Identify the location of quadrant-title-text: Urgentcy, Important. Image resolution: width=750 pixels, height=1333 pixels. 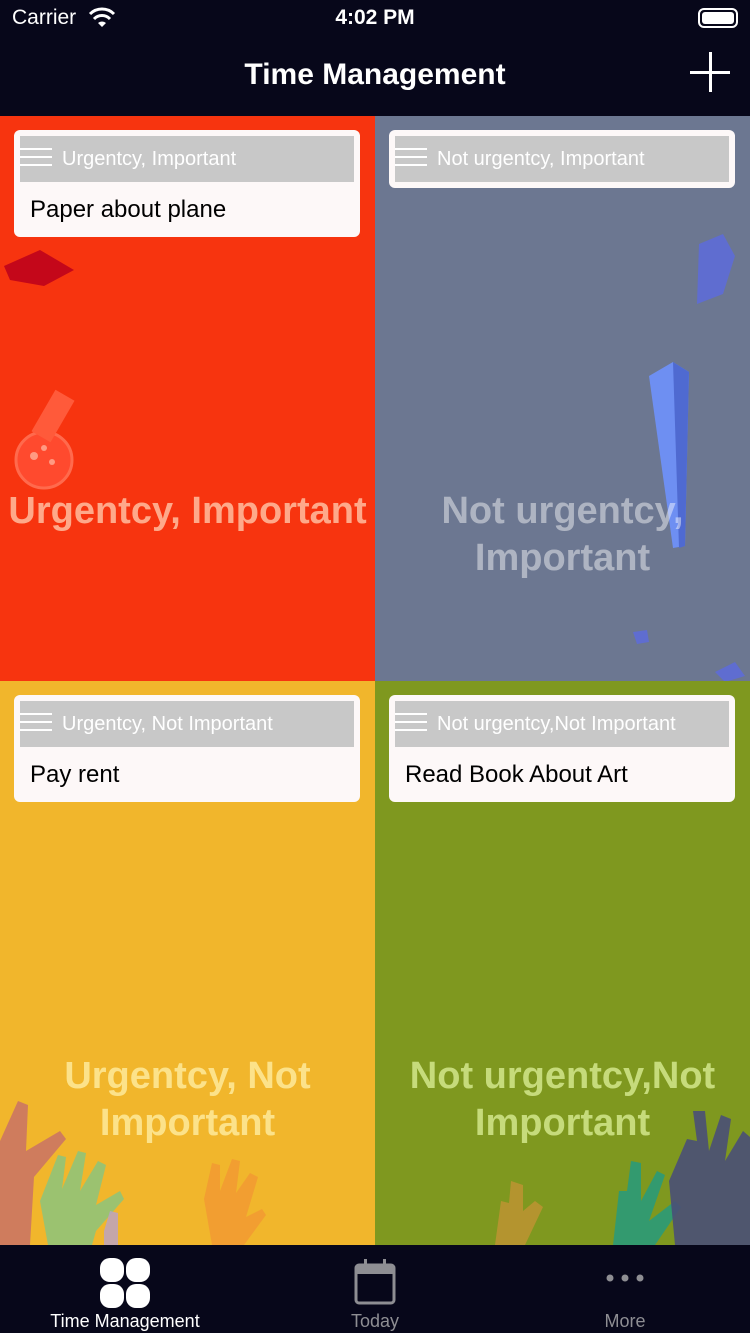
(187, 511).